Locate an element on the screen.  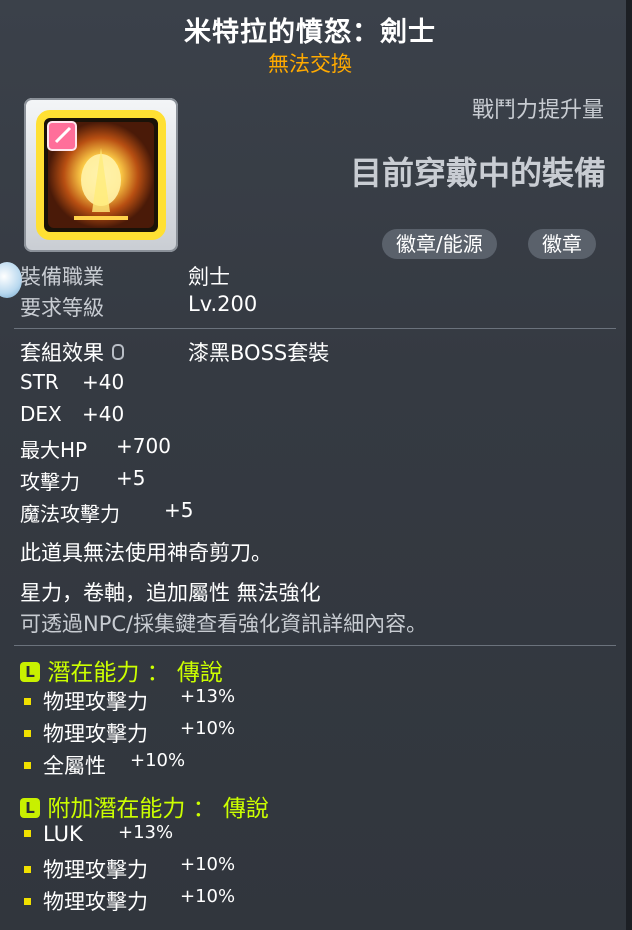
job-value: 劍士 is located at coordinates (209, 277).